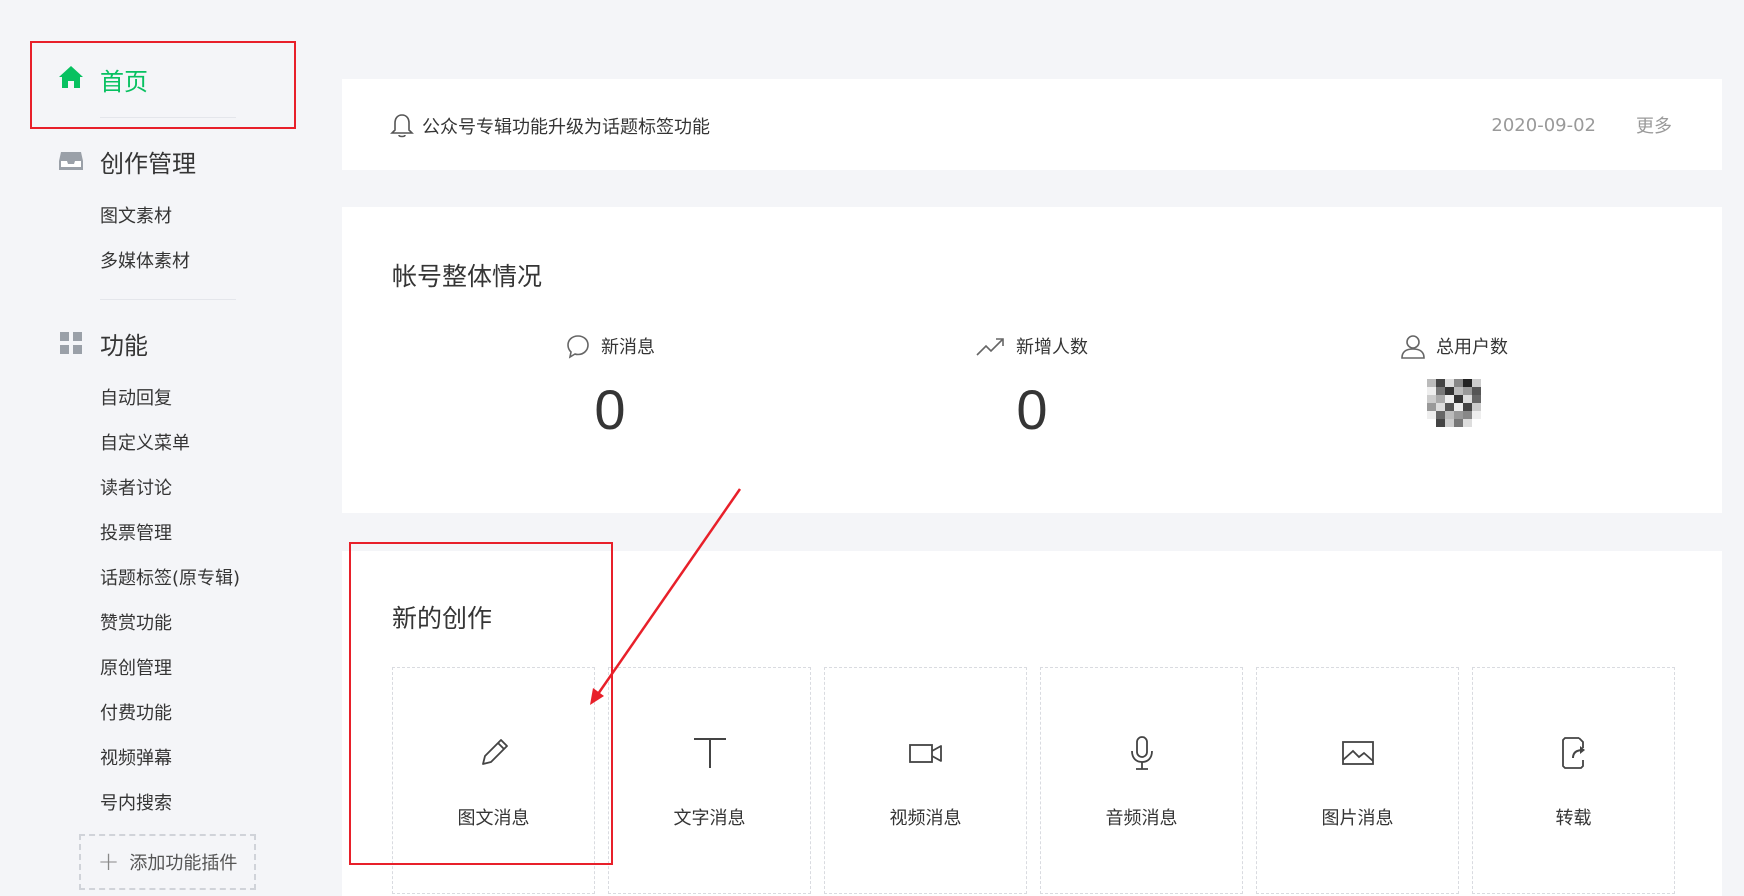 The width and height of the screenshot is (1744, 896). I want to click on tile-article-message: 图文消息, so click(493, 780).